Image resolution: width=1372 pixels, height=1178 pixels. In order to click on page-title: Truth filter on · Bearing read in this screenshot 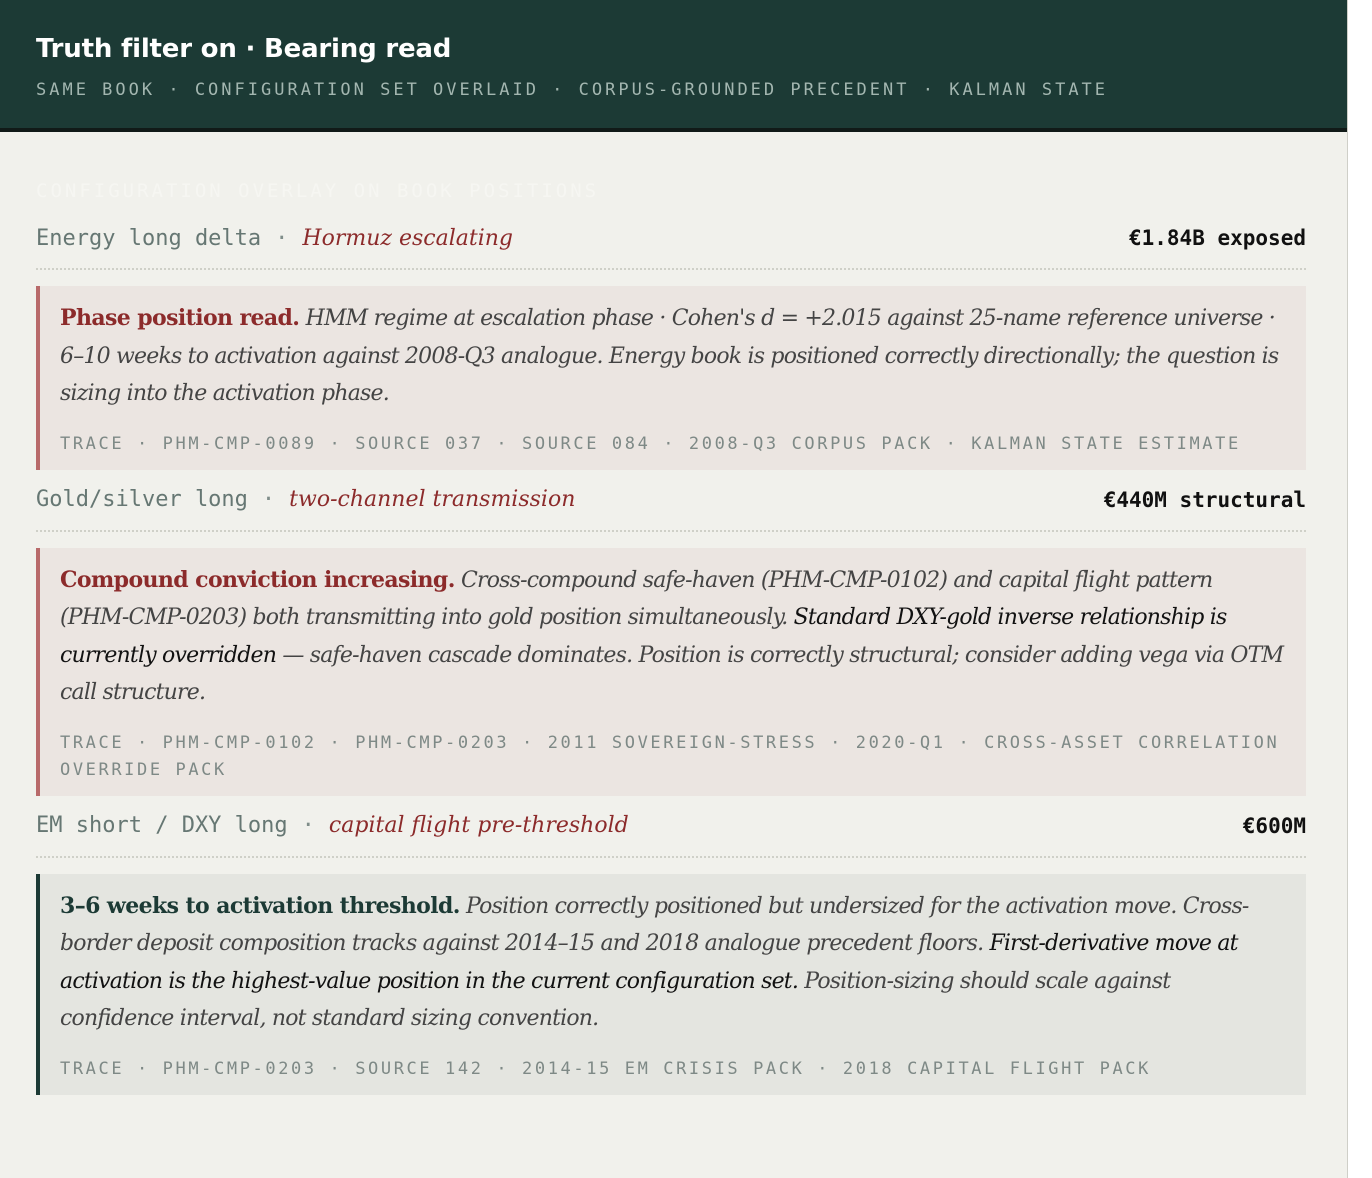, I will do `click(244, 49)`.